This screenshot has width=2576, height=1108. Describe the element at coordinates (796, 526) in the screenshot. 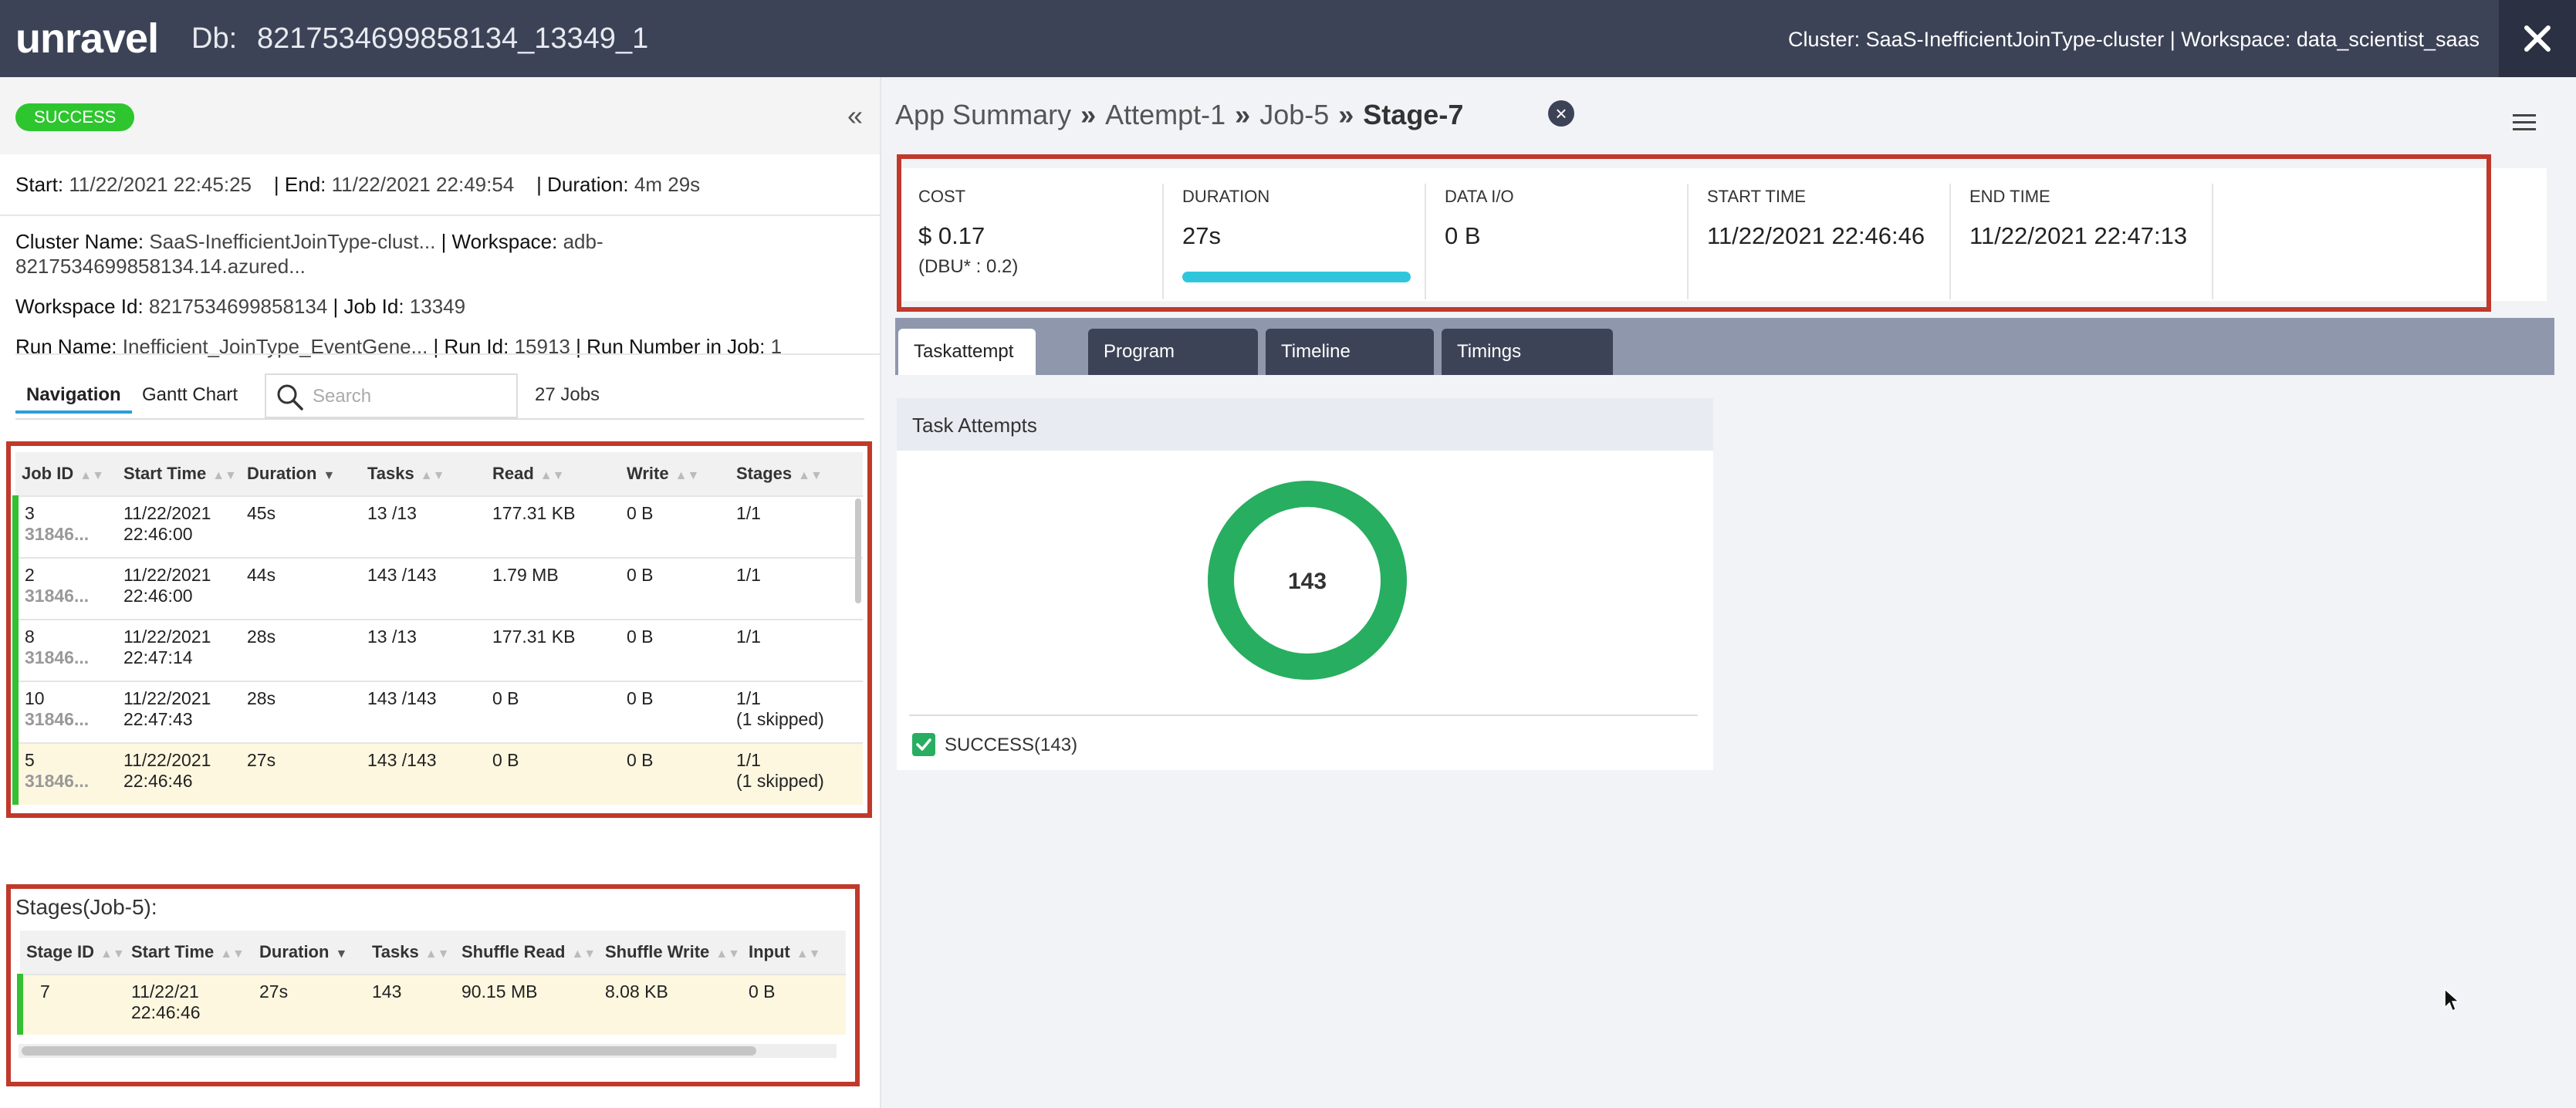

I see `job-stages-cell: 1/1` at that location.